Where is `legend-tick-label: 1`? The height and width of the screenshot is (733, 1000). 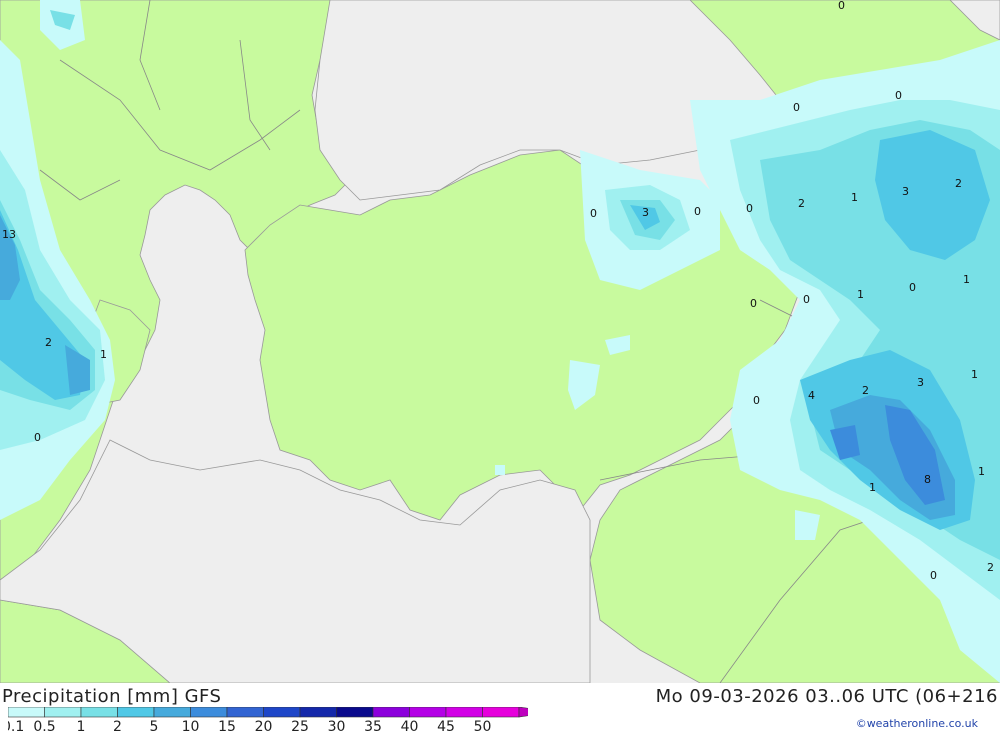 legend-tick-label: 1 is located at coordinates (81, 726).